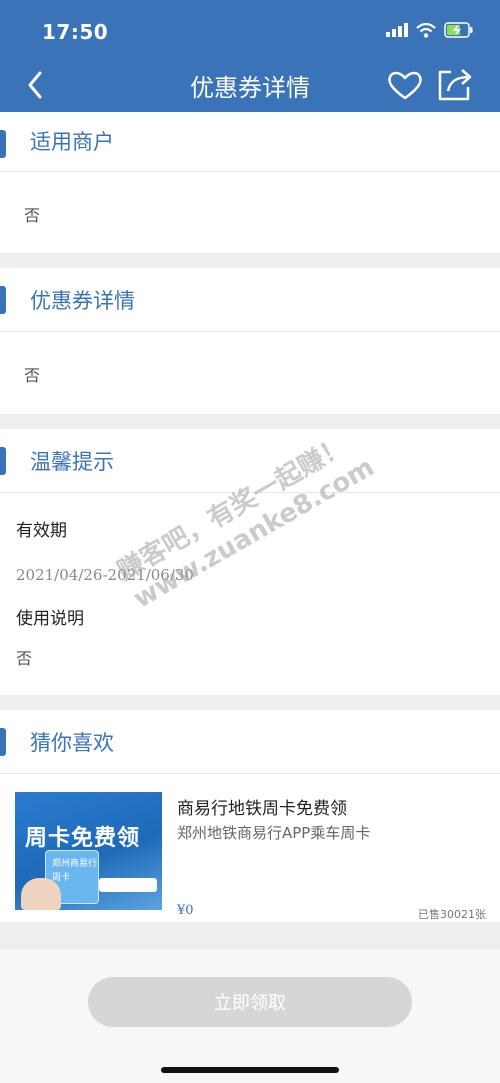  Describe the element at coordinates (250, 182) in the screenshot. I see `merchant-section: 适用商户 否` at that location.